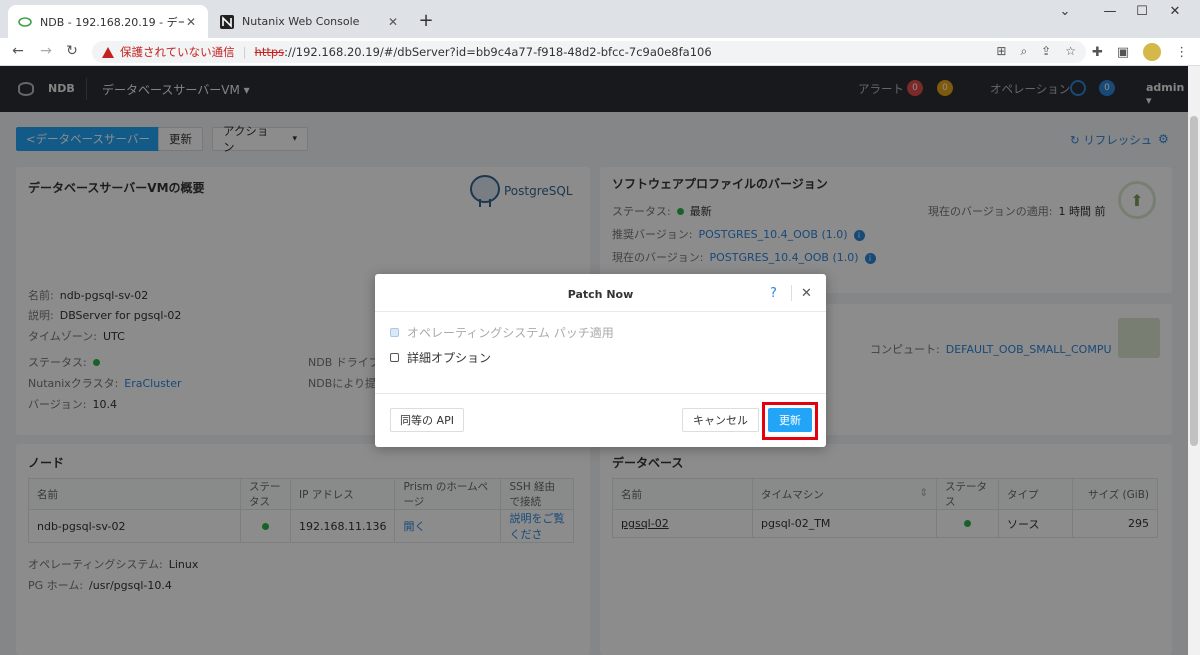 This screenshot has width=1200, height=655. Describe the element at coordinates (1023, 51) in the screenshot. I see `zoom-icon: ⌕` at that location.